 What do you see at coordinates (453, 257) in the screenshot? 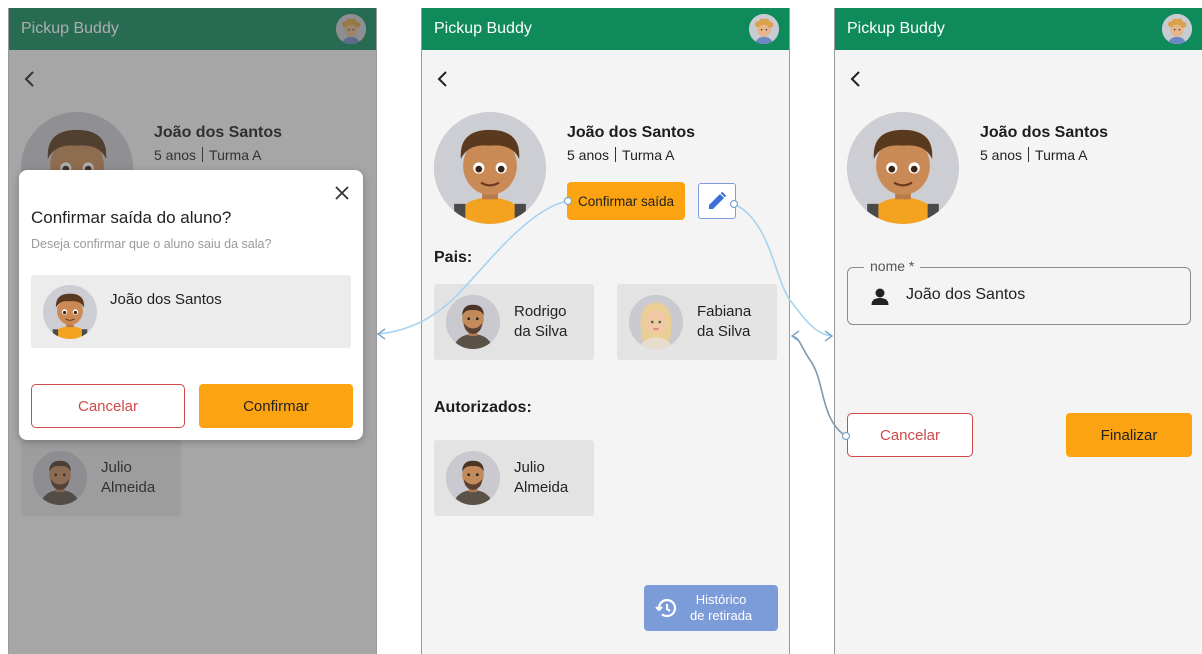
I see `parents-title: Pais:` at bounding box center [453, 257].